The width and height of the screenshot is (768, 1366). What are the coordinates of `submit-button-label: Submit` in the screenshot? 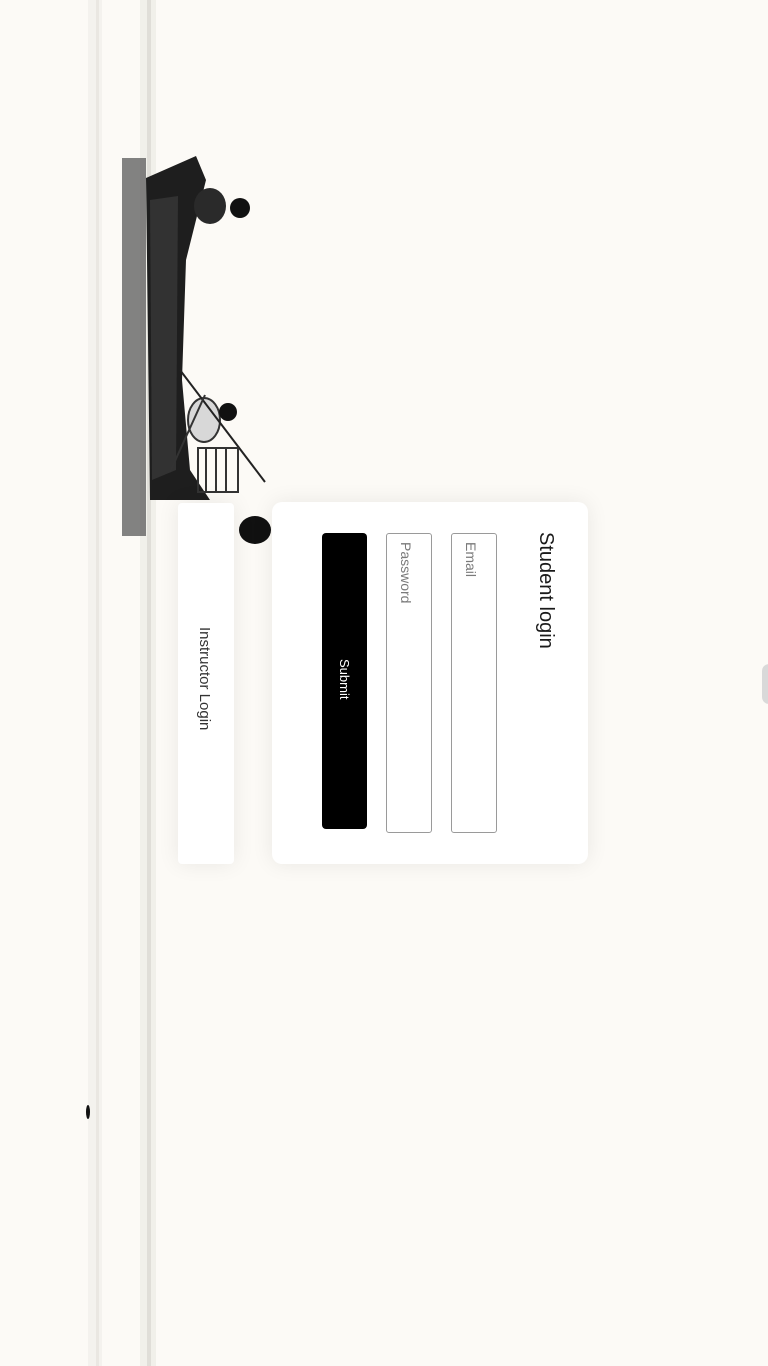 It's located at (344, 679).